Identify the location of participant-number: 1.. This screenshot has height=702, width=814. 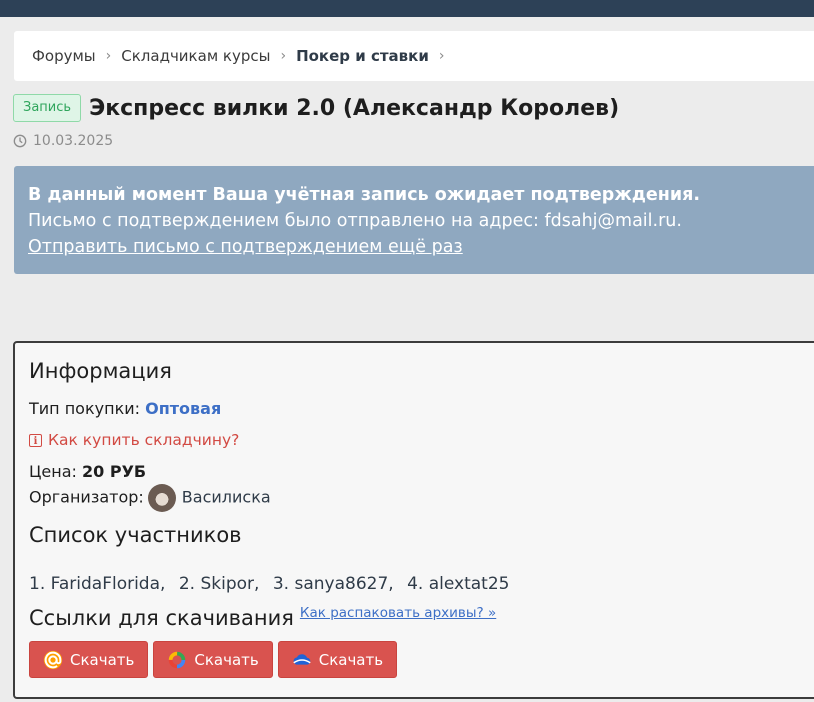
(37, 584).